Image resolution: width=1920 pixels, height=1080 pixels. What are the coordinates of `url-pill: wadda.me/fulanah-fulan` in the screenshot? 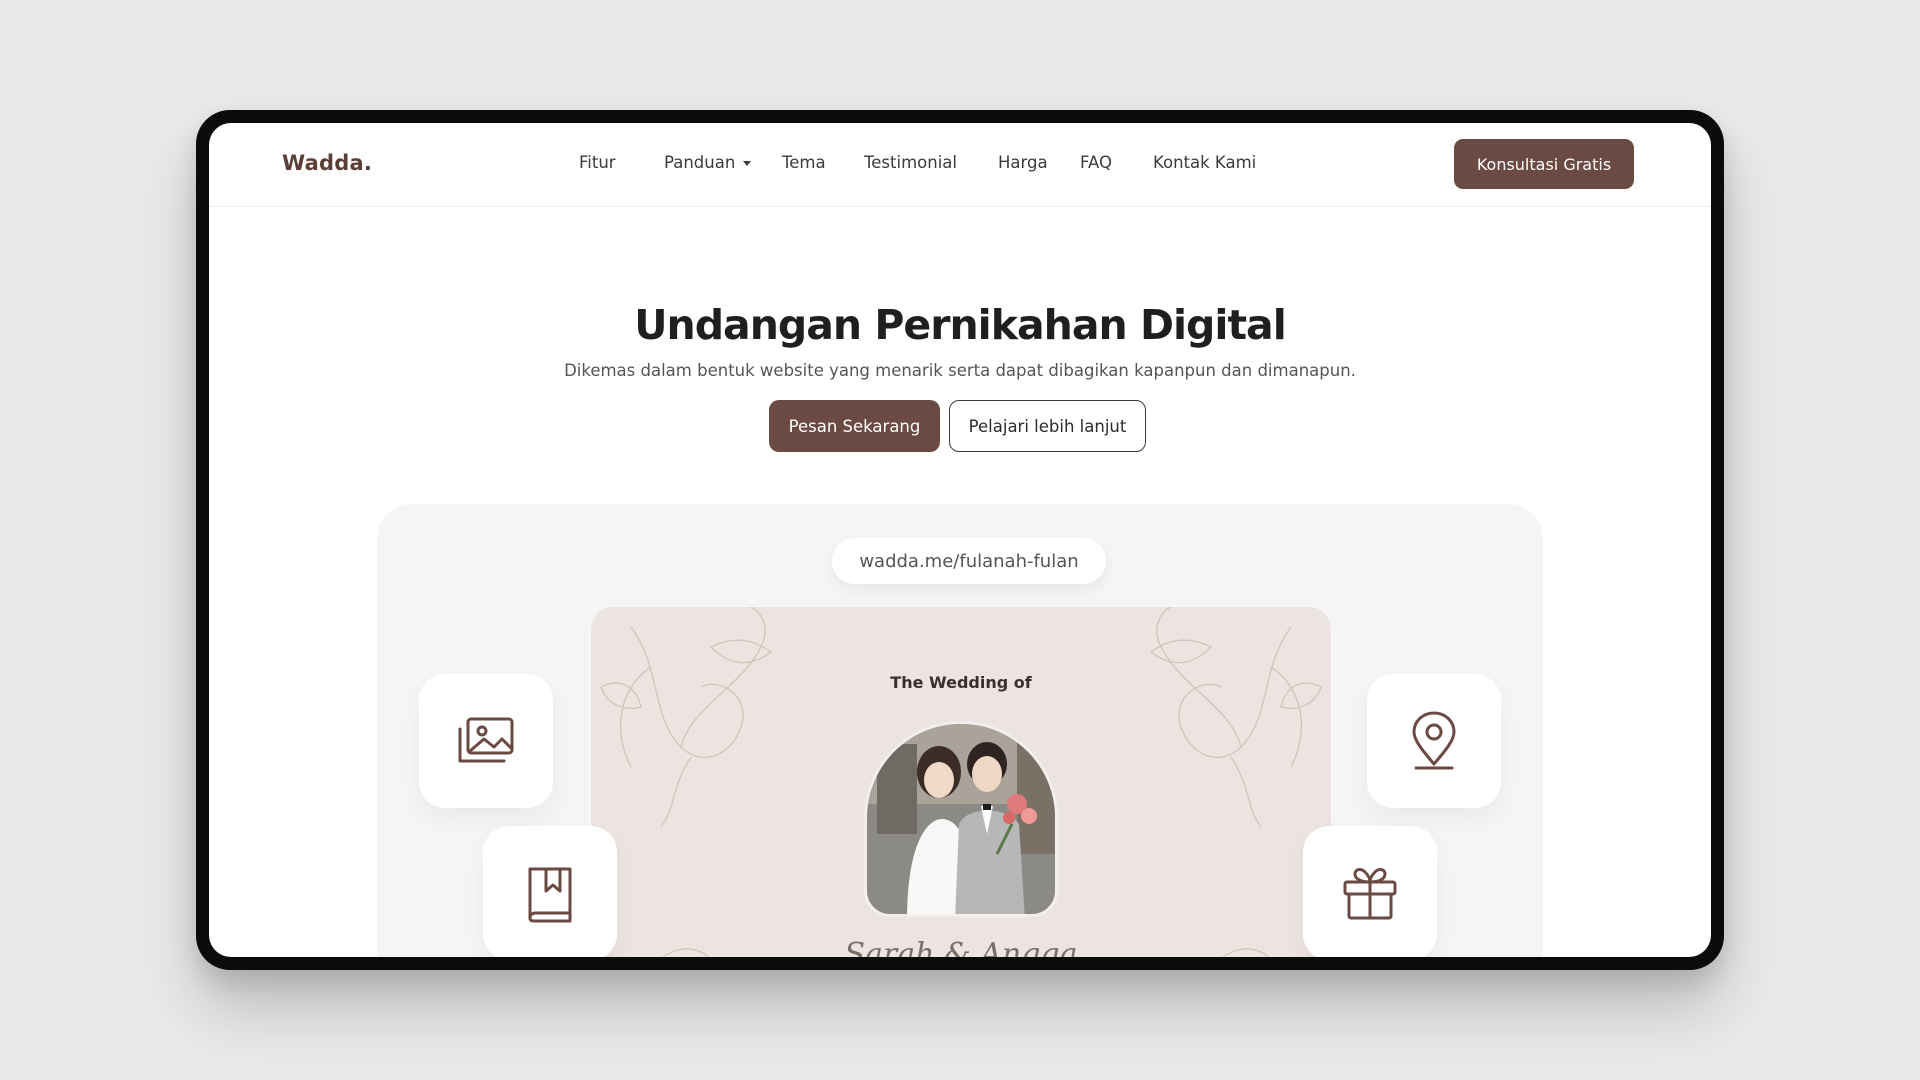 It's located at (969, 561).